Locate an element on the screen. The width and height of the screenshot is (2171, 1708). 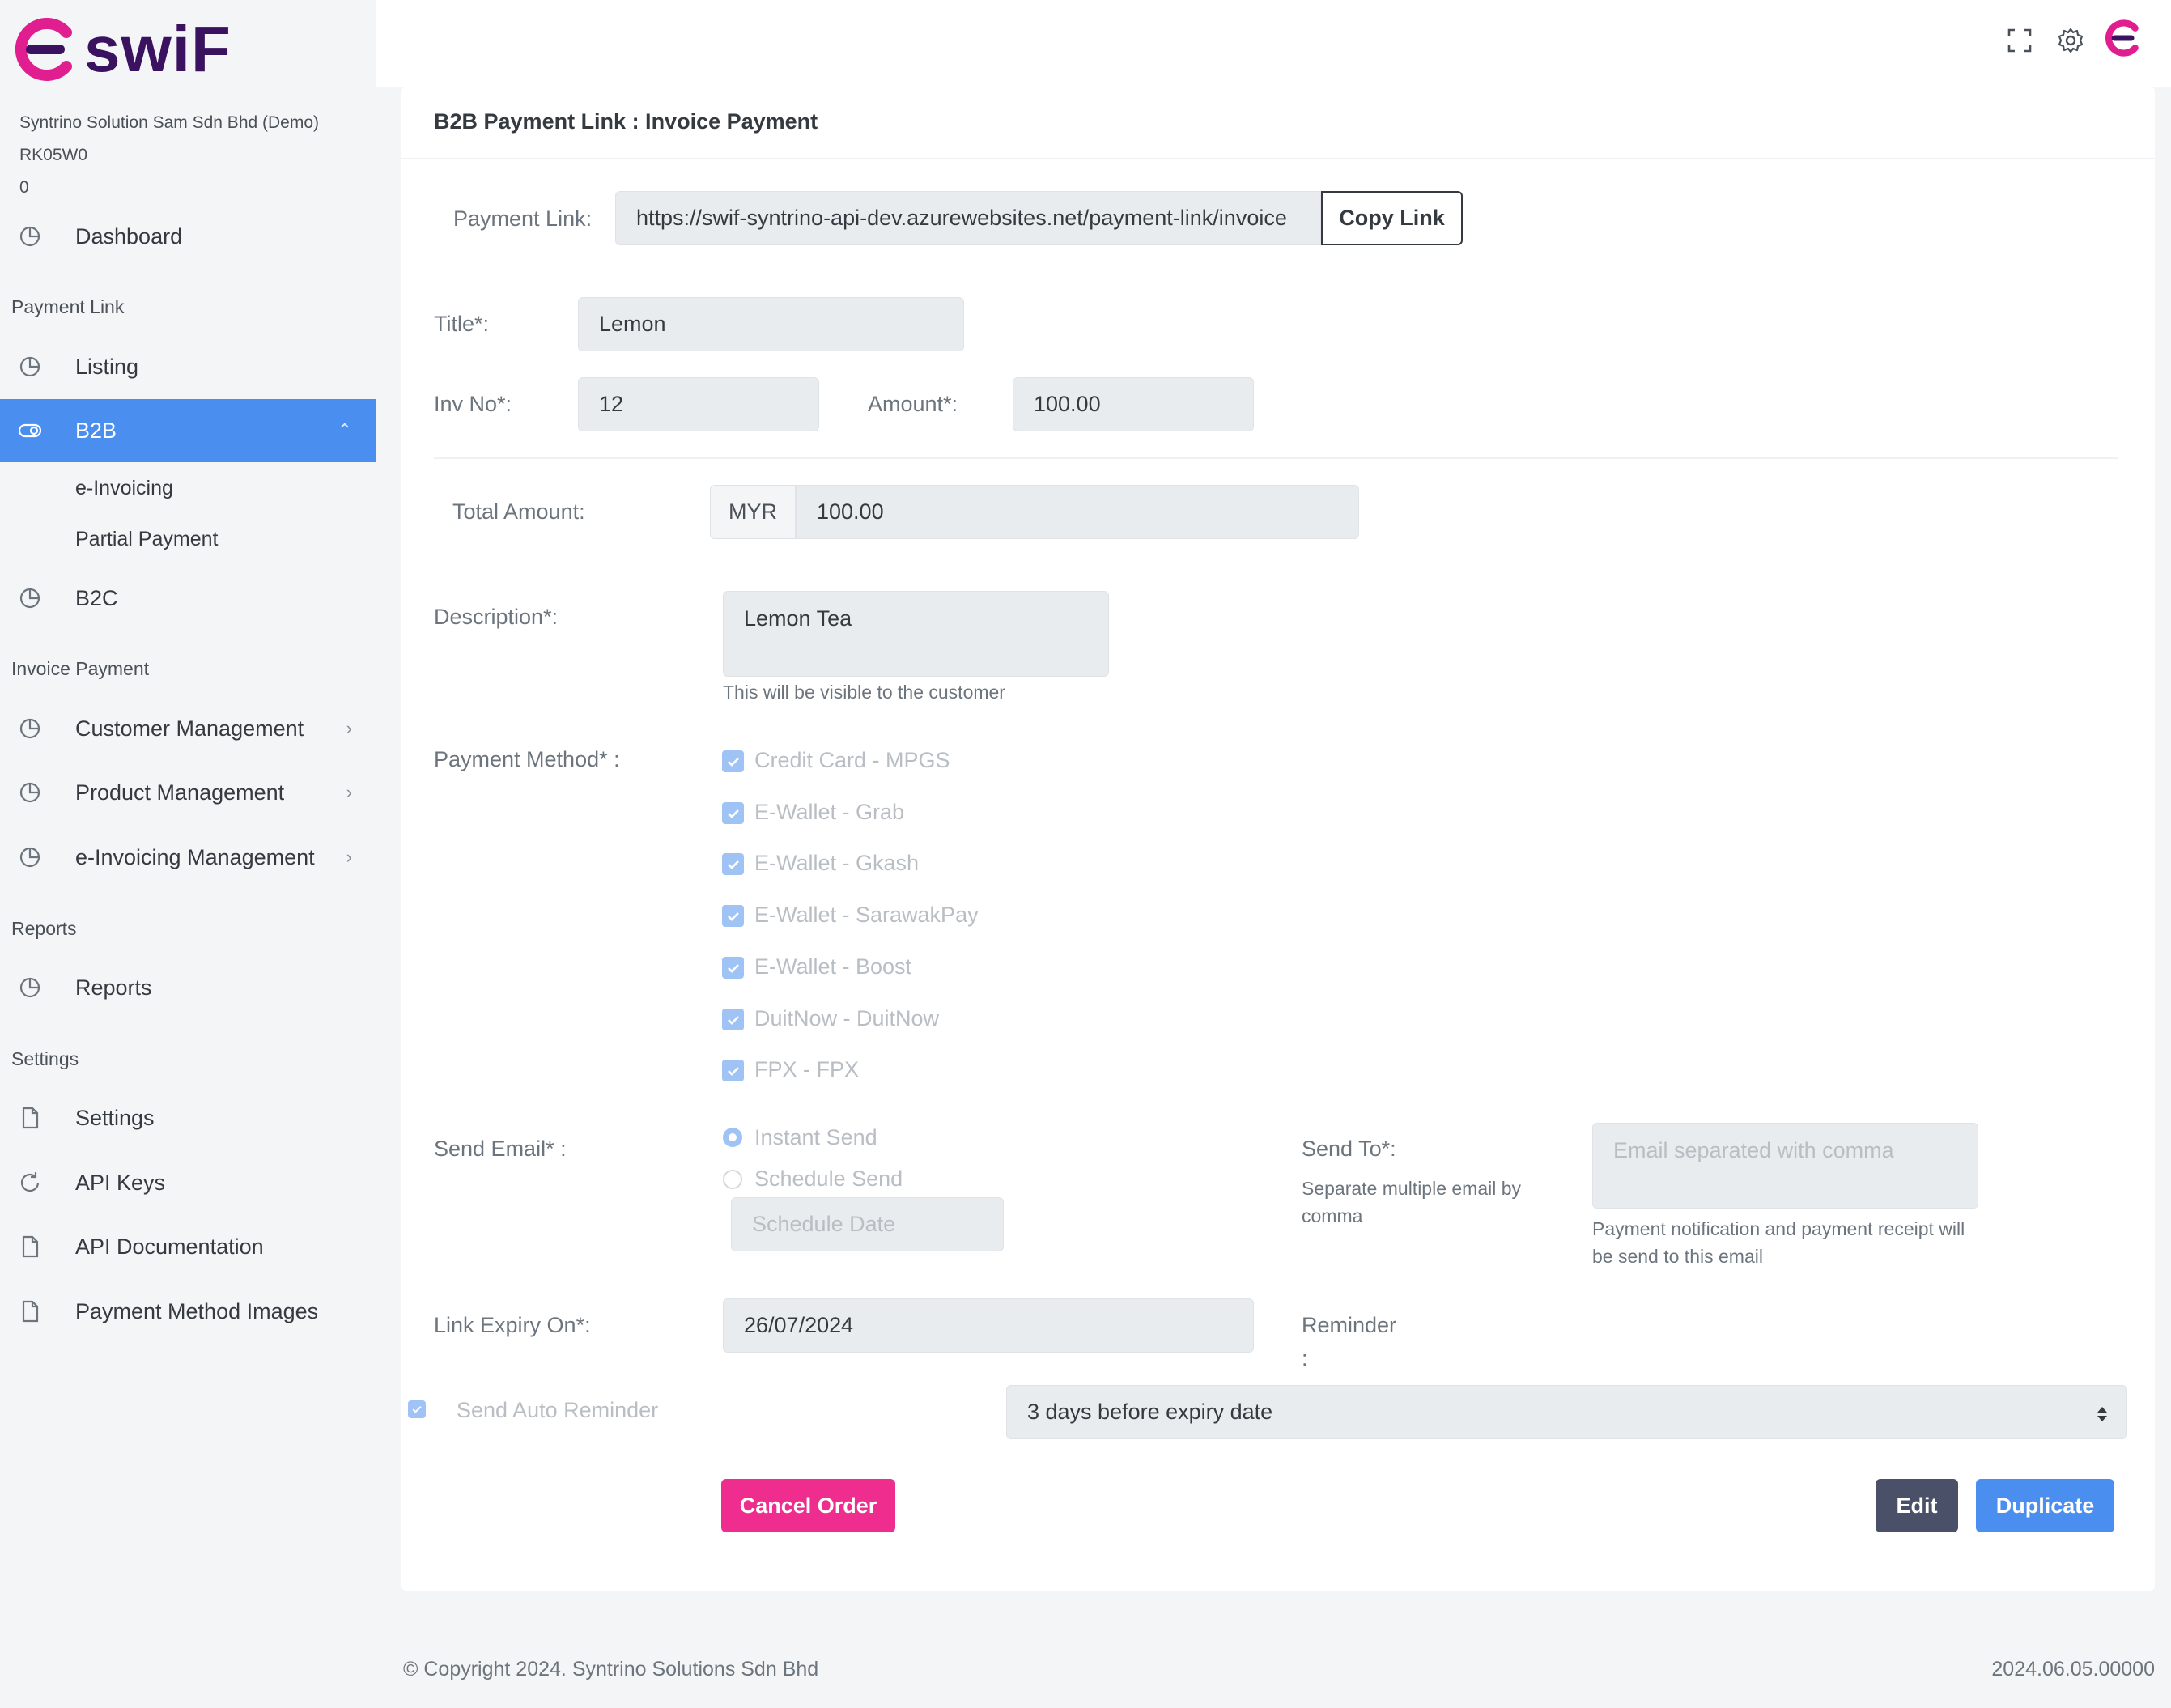
title-field: Lemon is located at coordinates (771, 324).